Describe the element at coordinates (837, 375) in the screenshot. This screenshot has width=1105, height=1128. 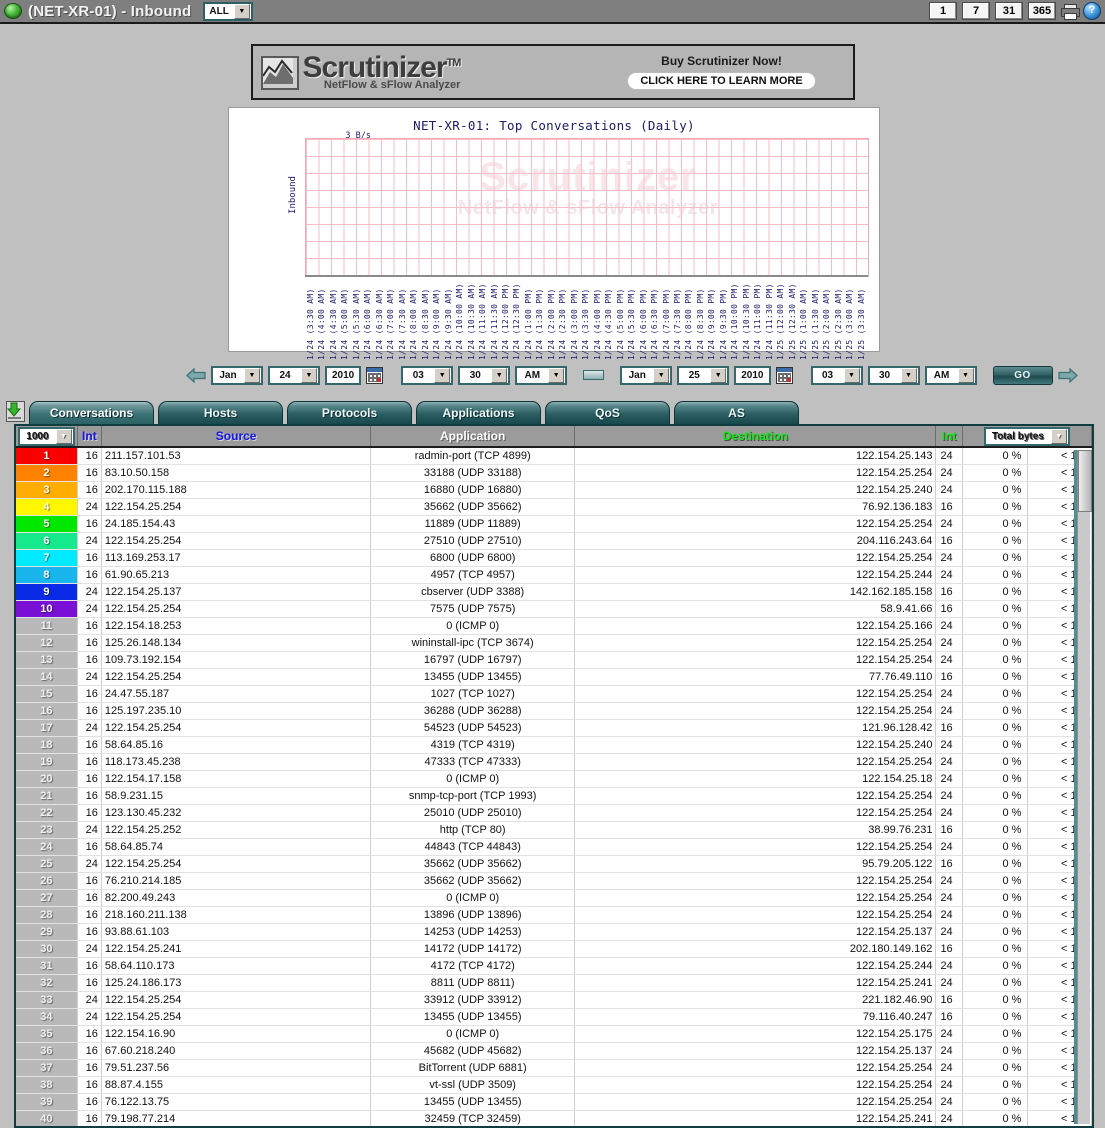
I see `end-hour-select: 03 ▼` at that location.